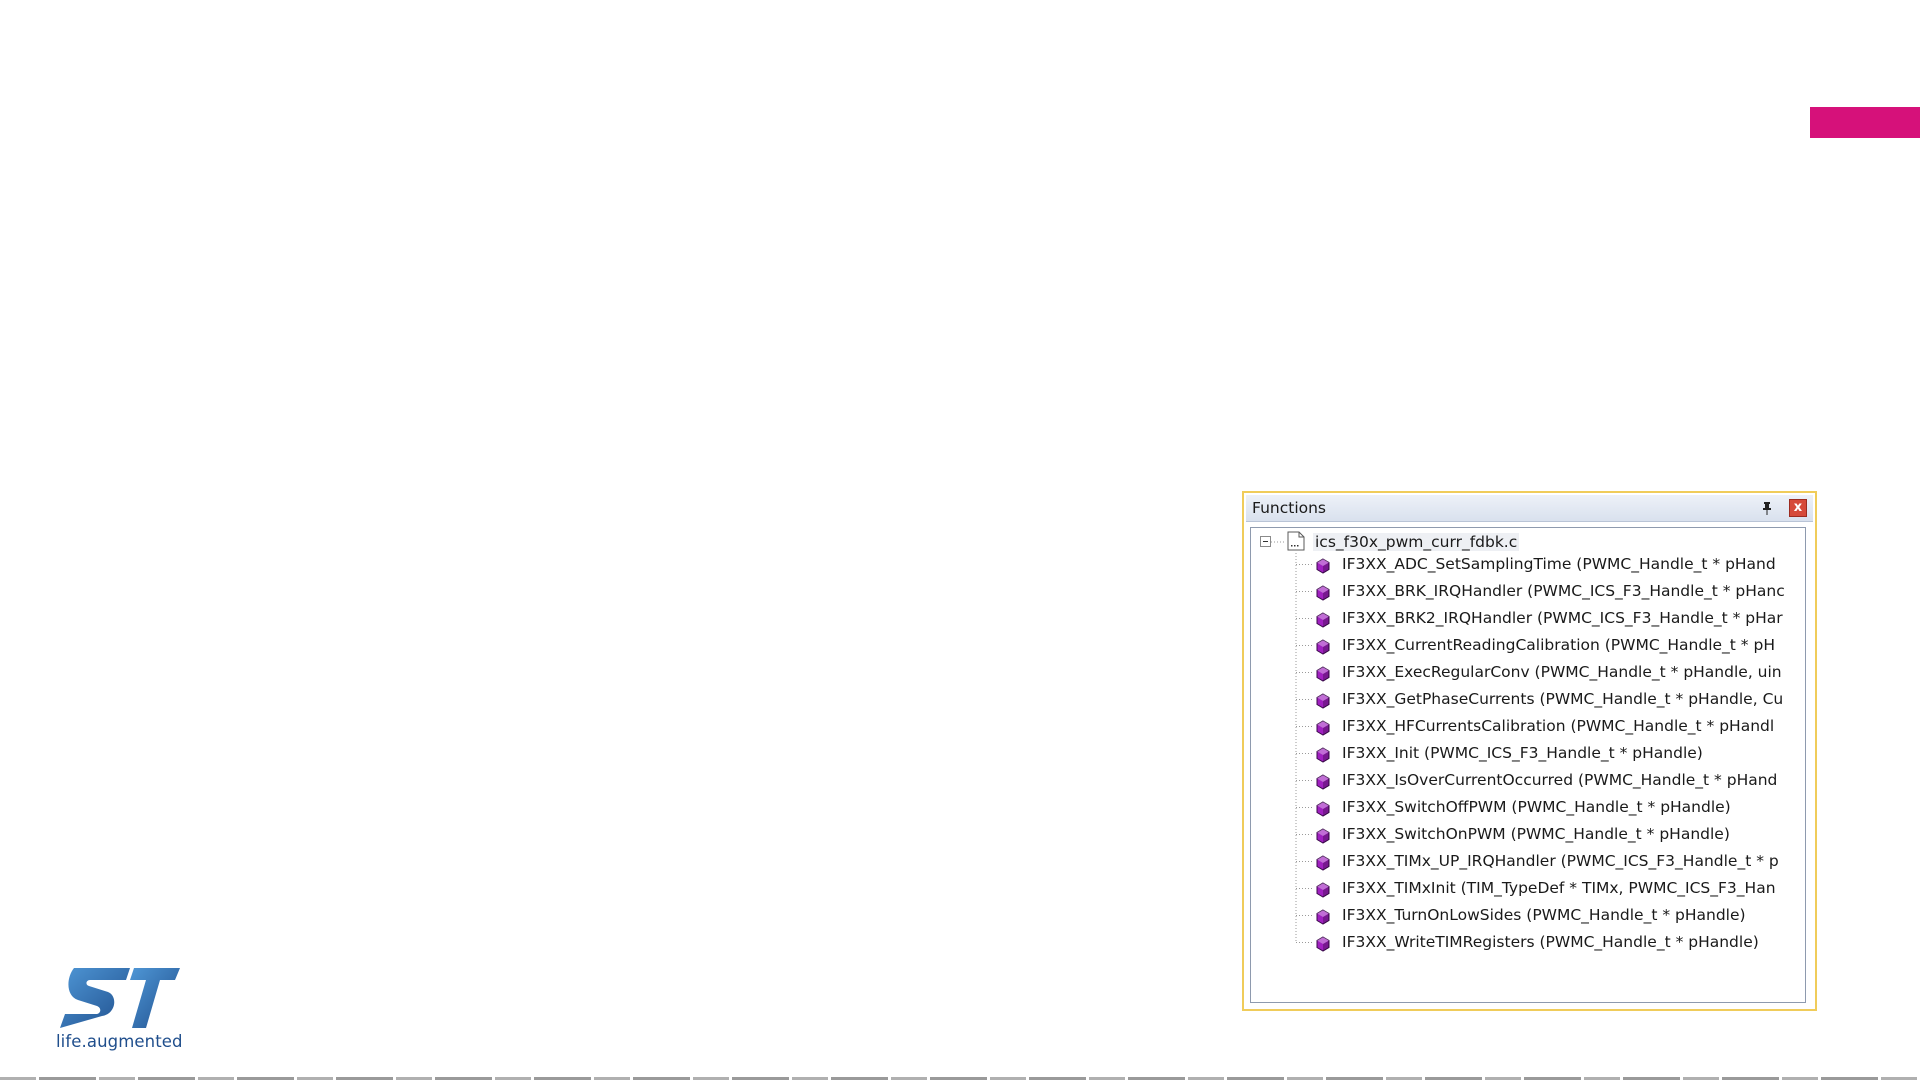 The height and width of the screenshot is (1081, 1920). I want to click on panel-title: Functions, so click(1289, 508).